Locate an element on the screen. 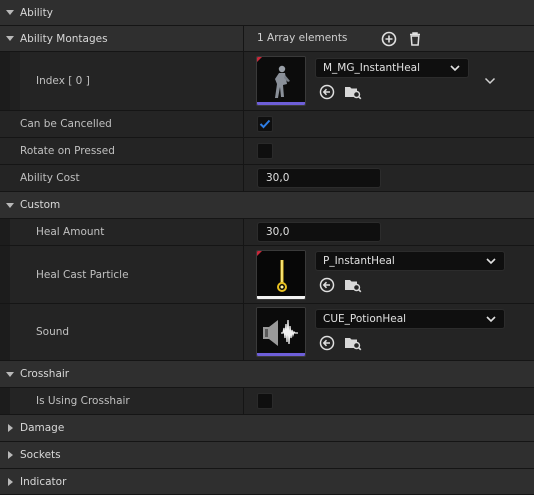 This screenshot has width=534, height=495. category-custom: Custom is located at coordinates (267, 205).